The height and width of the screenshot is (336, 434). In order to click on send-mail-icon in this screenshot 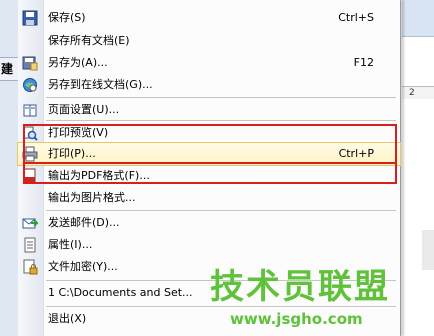, I will do `click(31, 223)`.